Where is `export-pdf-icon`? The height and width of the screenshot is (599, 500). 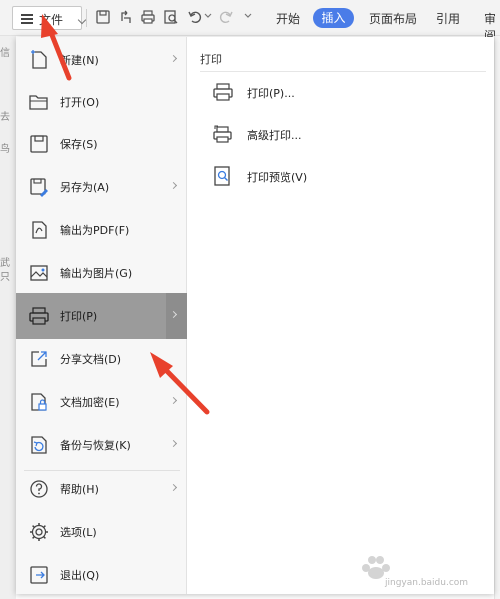
export-pdf-icon is located at coordinates (39, 230).